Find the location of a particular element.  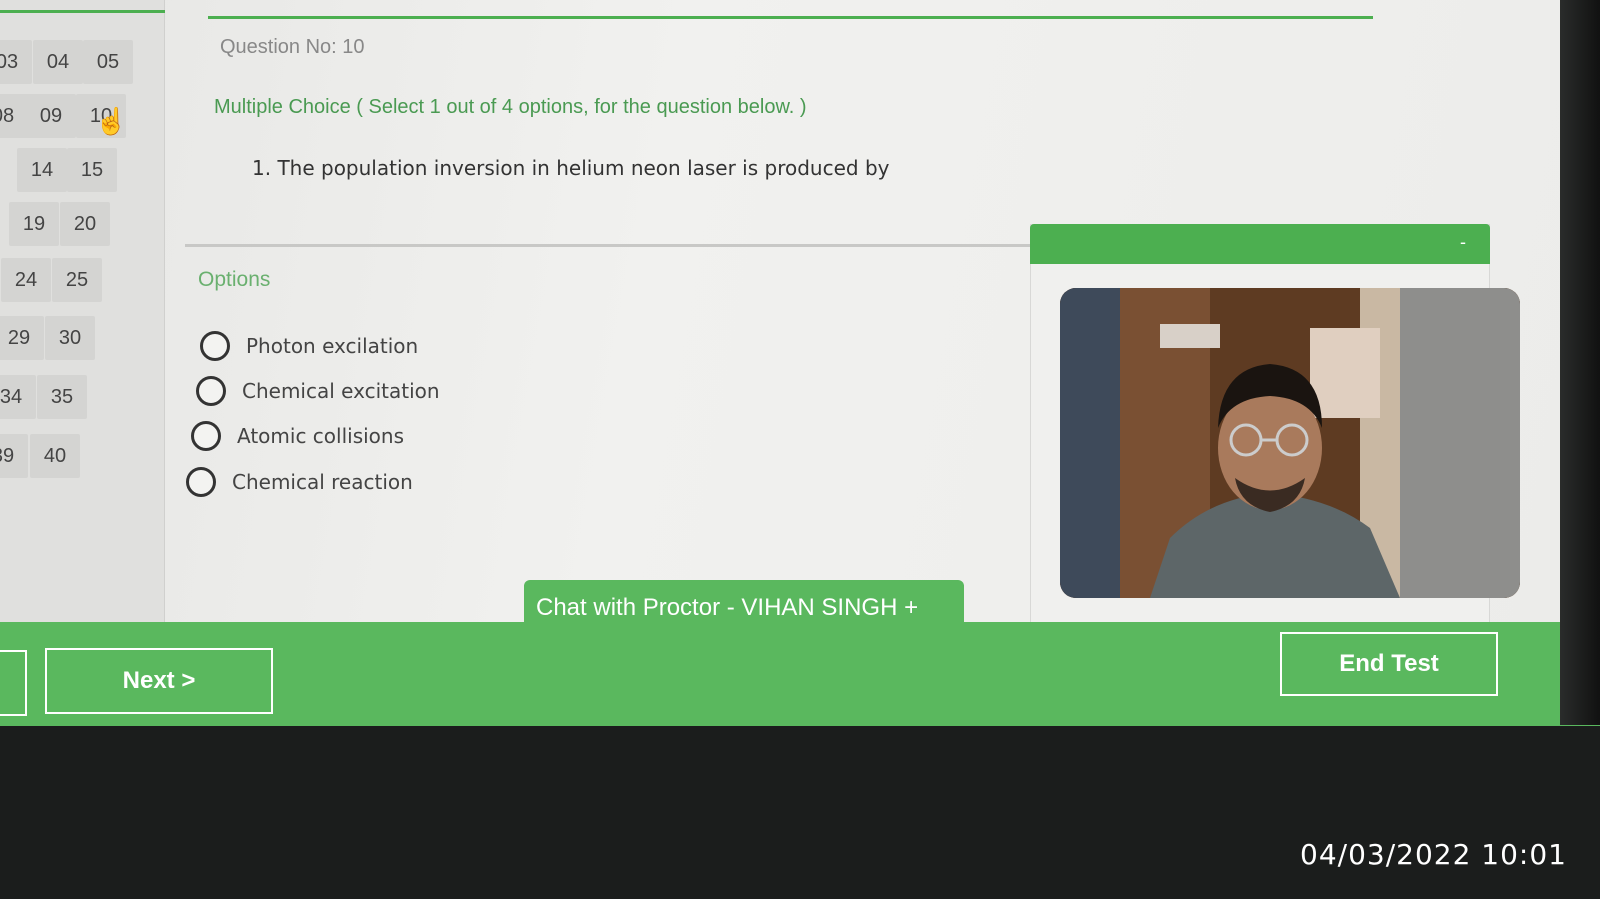

question-number-button: 20 is located at coordinates (85, 224).